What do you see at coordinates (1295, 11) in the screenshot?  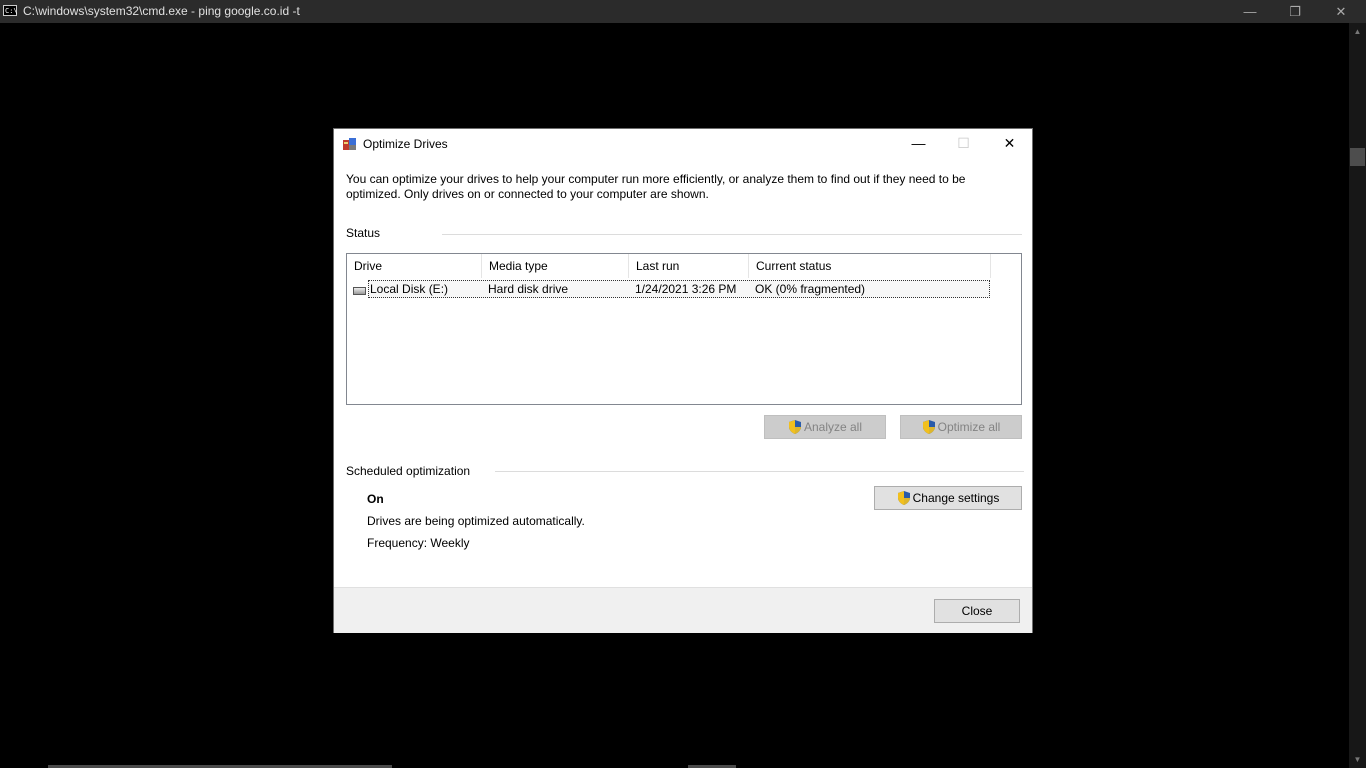 I see `cmd-restore-button: ❐` at bounding box center [1295, 11].